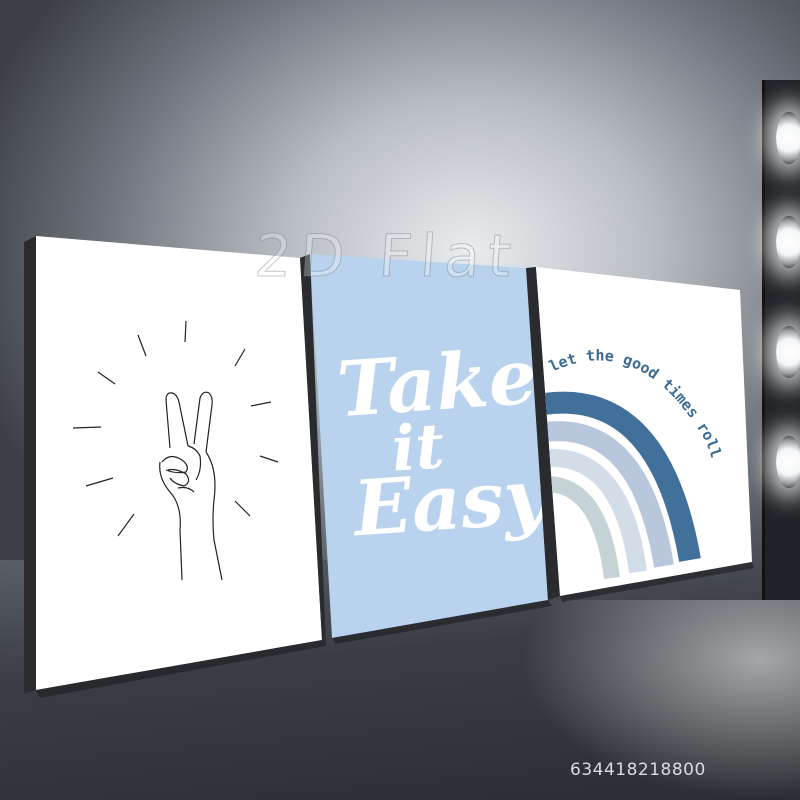 The height and width of the screenshot is (800, 800). I want to click on watermark-text: 2D Flat, so click(387, 256).